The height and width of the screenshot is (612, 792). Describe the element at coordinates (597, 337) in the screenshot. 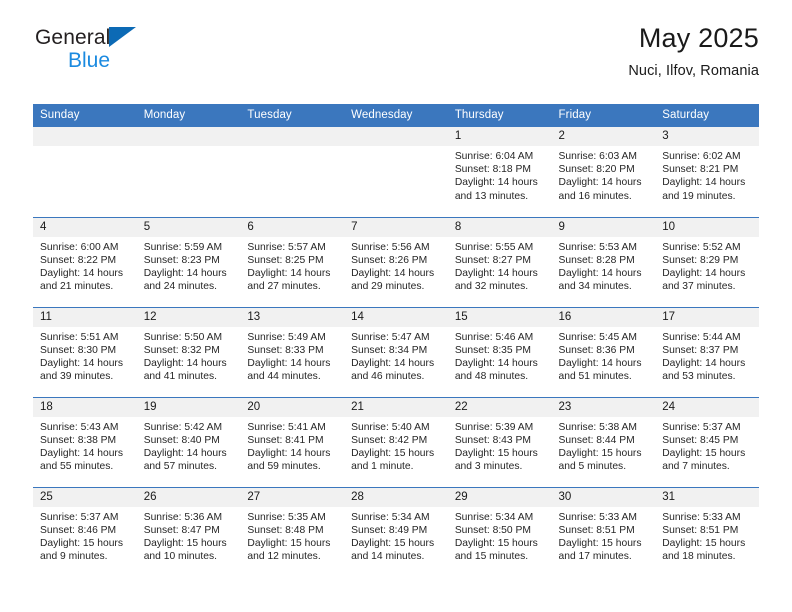

I see `sunrise-text: Sunrise: 5:45 AM` at that location.